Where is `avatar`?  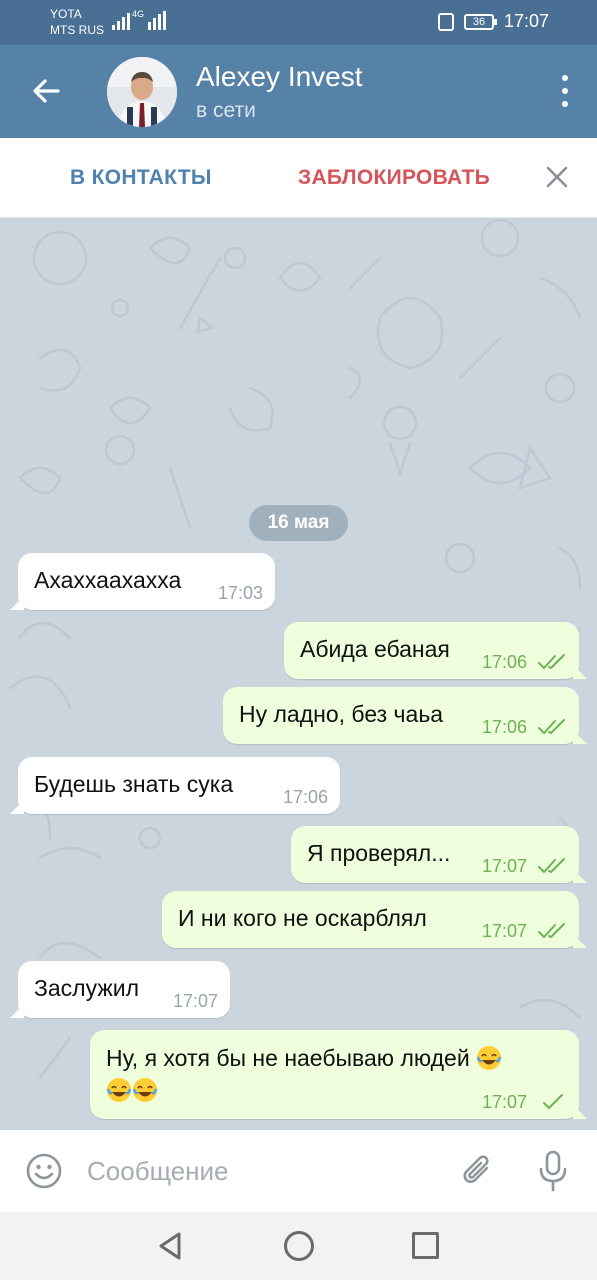 avatar is located at coordinates (142, 92).